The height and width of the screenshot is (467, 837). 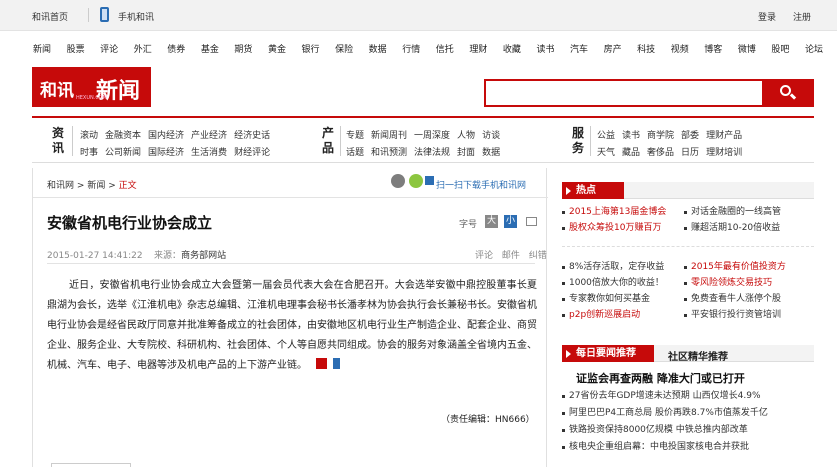 What do you see at coordinates (767, 16) in the screenshot?
I see `login-link: 登录` at bounding box center [767, 16].